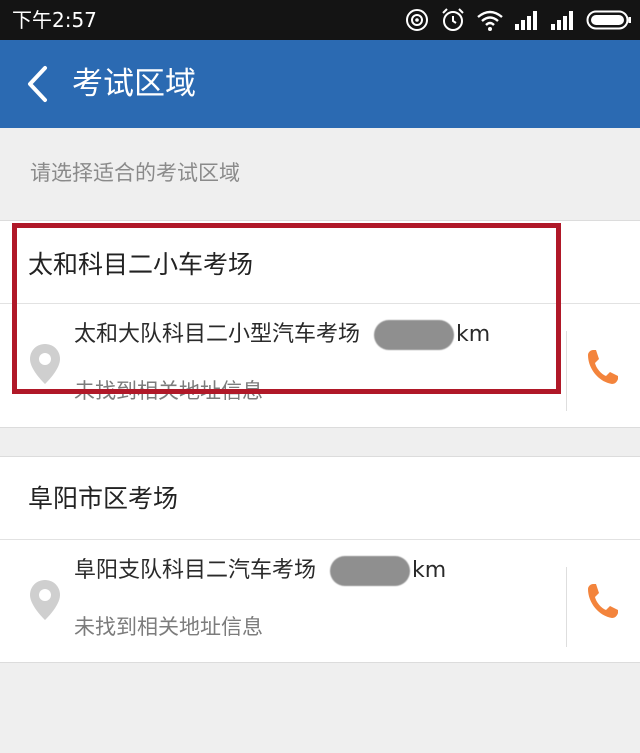 This screenshot has height=753, width=640. Describe the element at coordinates (490, 20) in the screenshot. I see `wifi-icon` at that location.